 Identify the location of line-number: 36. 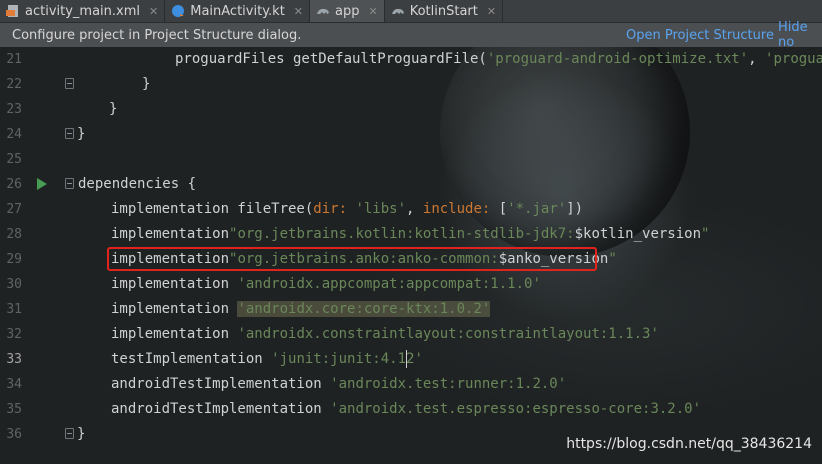
(14, 434).